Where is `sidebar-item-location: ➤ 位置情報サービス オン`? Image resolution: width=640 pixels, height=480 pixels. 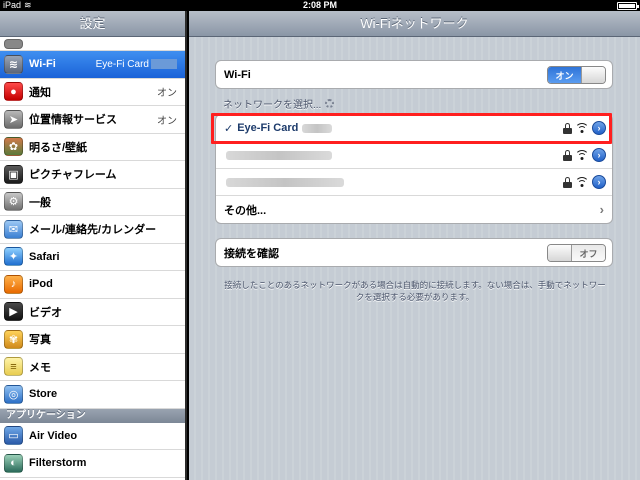
sidebar-item-location: ➤ 位置情報サービス オン is located at coordinates (92, 120).